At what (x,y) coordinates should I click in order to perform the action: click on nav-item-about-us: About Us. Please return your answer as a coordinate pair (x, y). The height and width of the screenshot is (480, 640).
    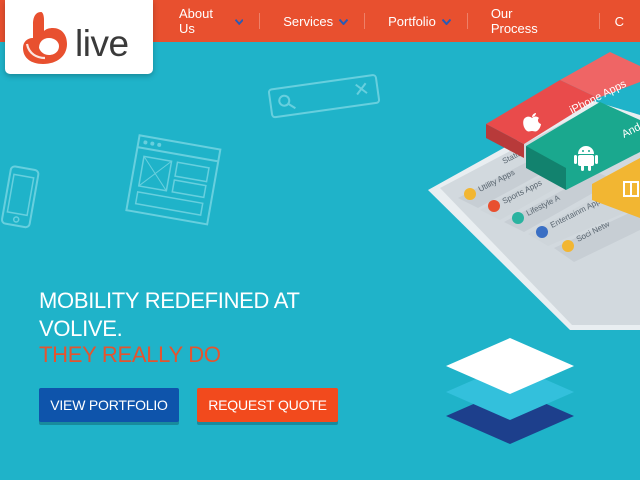
    Looking at the image, I should click on (211, 21).